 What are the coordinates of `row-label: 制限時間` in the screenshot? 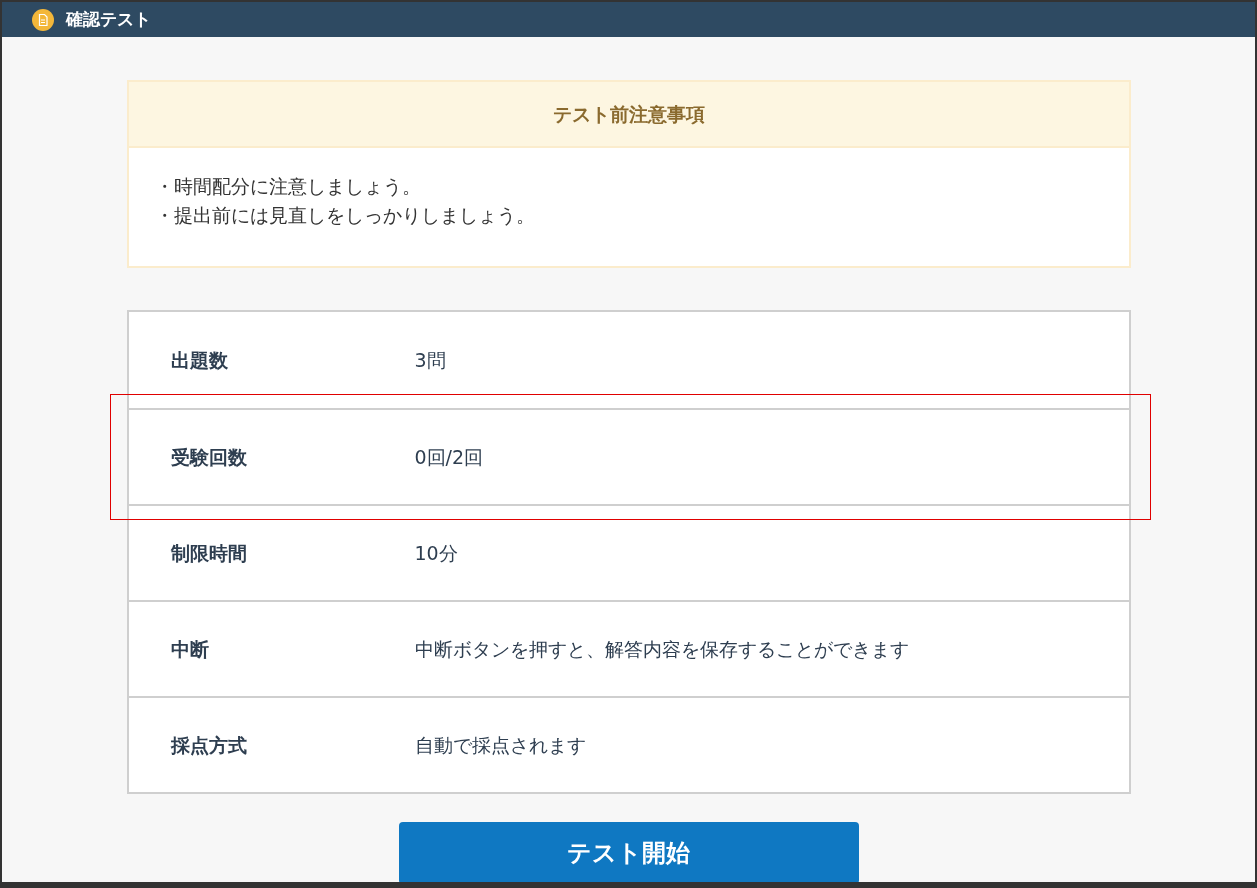 It's located at (208, 553).